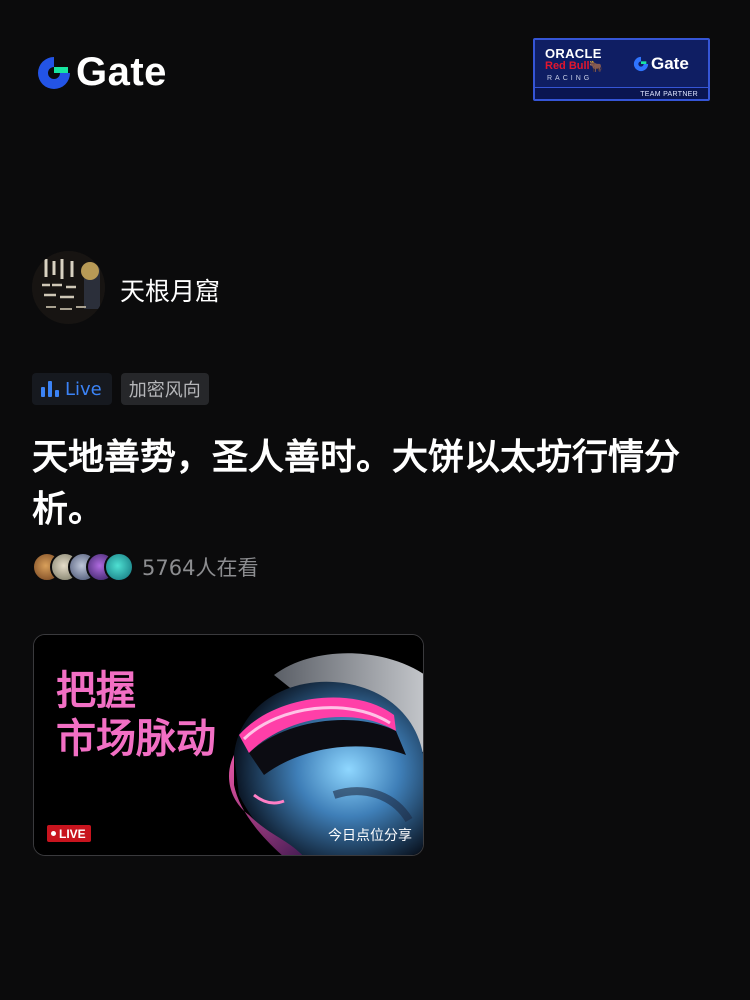 The height and width of the screenshot is (1000, 750). What do you see at coordinates (53, 833) in the screenshot?
I see `live-dot-icon` at bounding box center [53, 833].